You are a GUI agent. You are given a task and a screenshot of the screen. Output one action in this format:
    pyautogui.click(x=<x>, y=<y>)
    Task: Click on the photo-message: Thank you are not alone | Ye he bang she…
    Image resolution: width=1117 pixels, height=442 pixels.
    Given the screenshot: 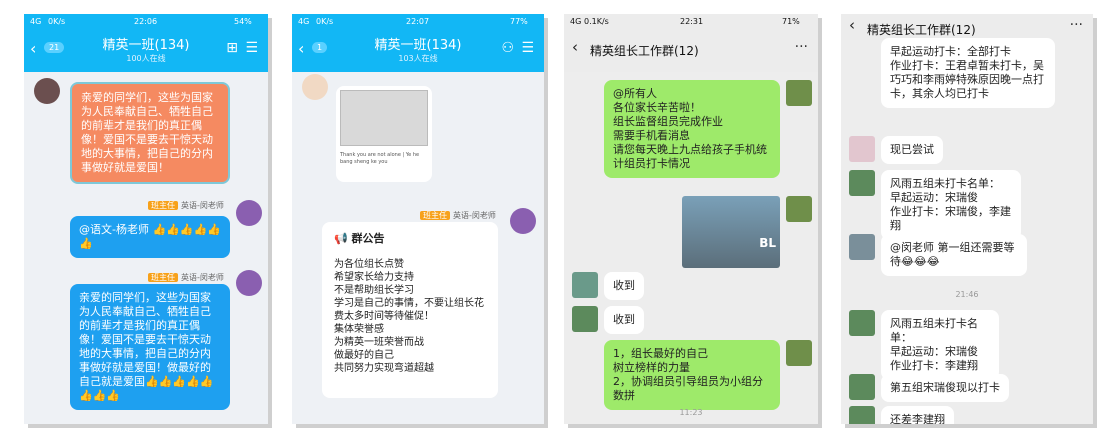 What is the action you would take?
    pyautogui.click(x=384, y=134)
    